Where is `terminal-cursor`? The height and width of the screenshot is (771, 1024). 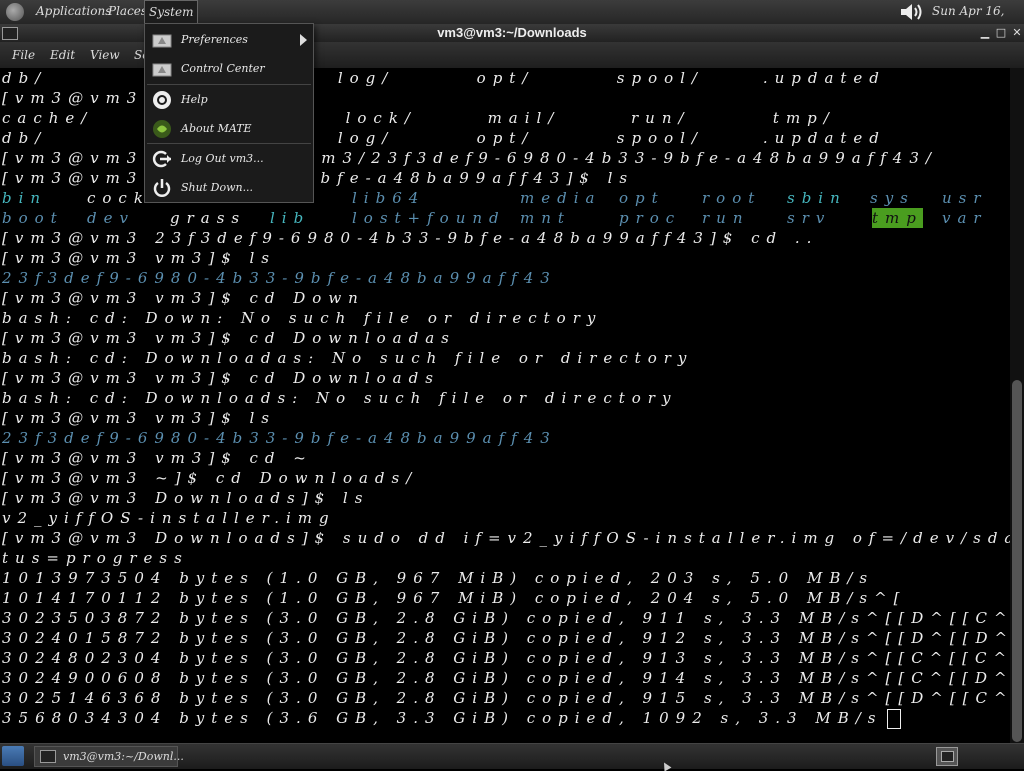
terminal-cursor is located at coordinates (893, 719).